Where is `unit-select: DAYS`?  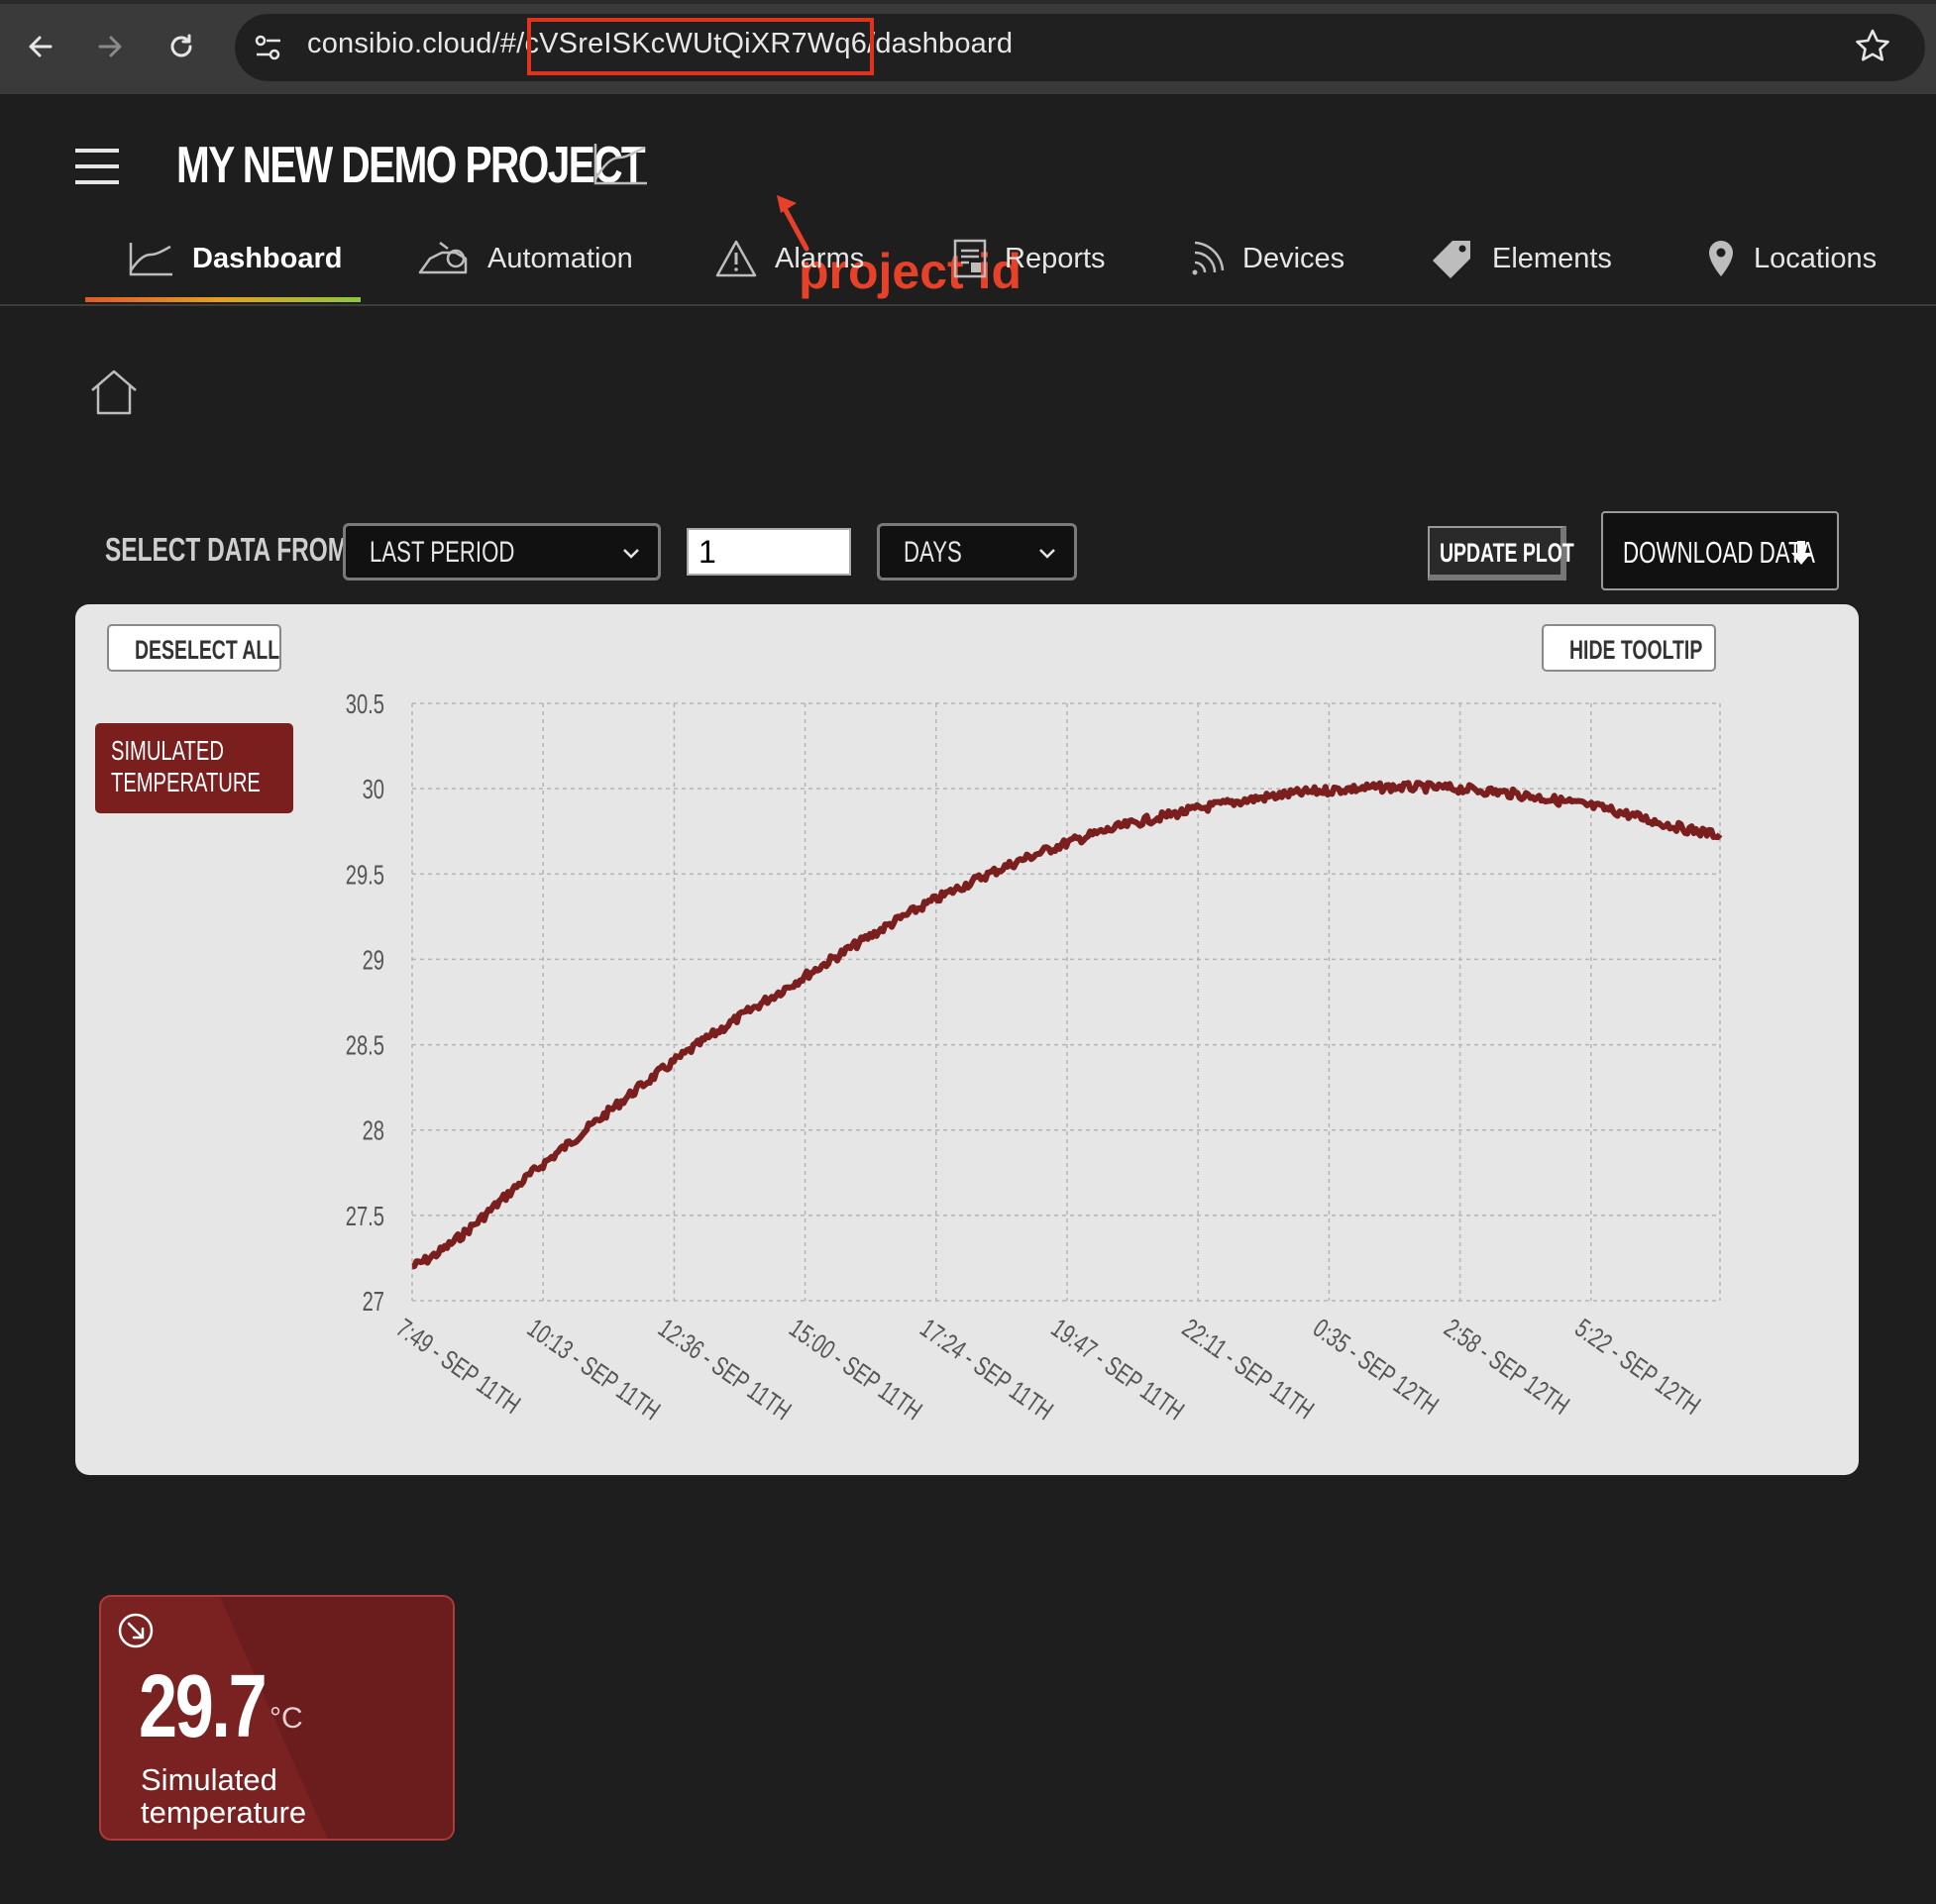 unit-select: DAYS is located at coordinates (977, 552).